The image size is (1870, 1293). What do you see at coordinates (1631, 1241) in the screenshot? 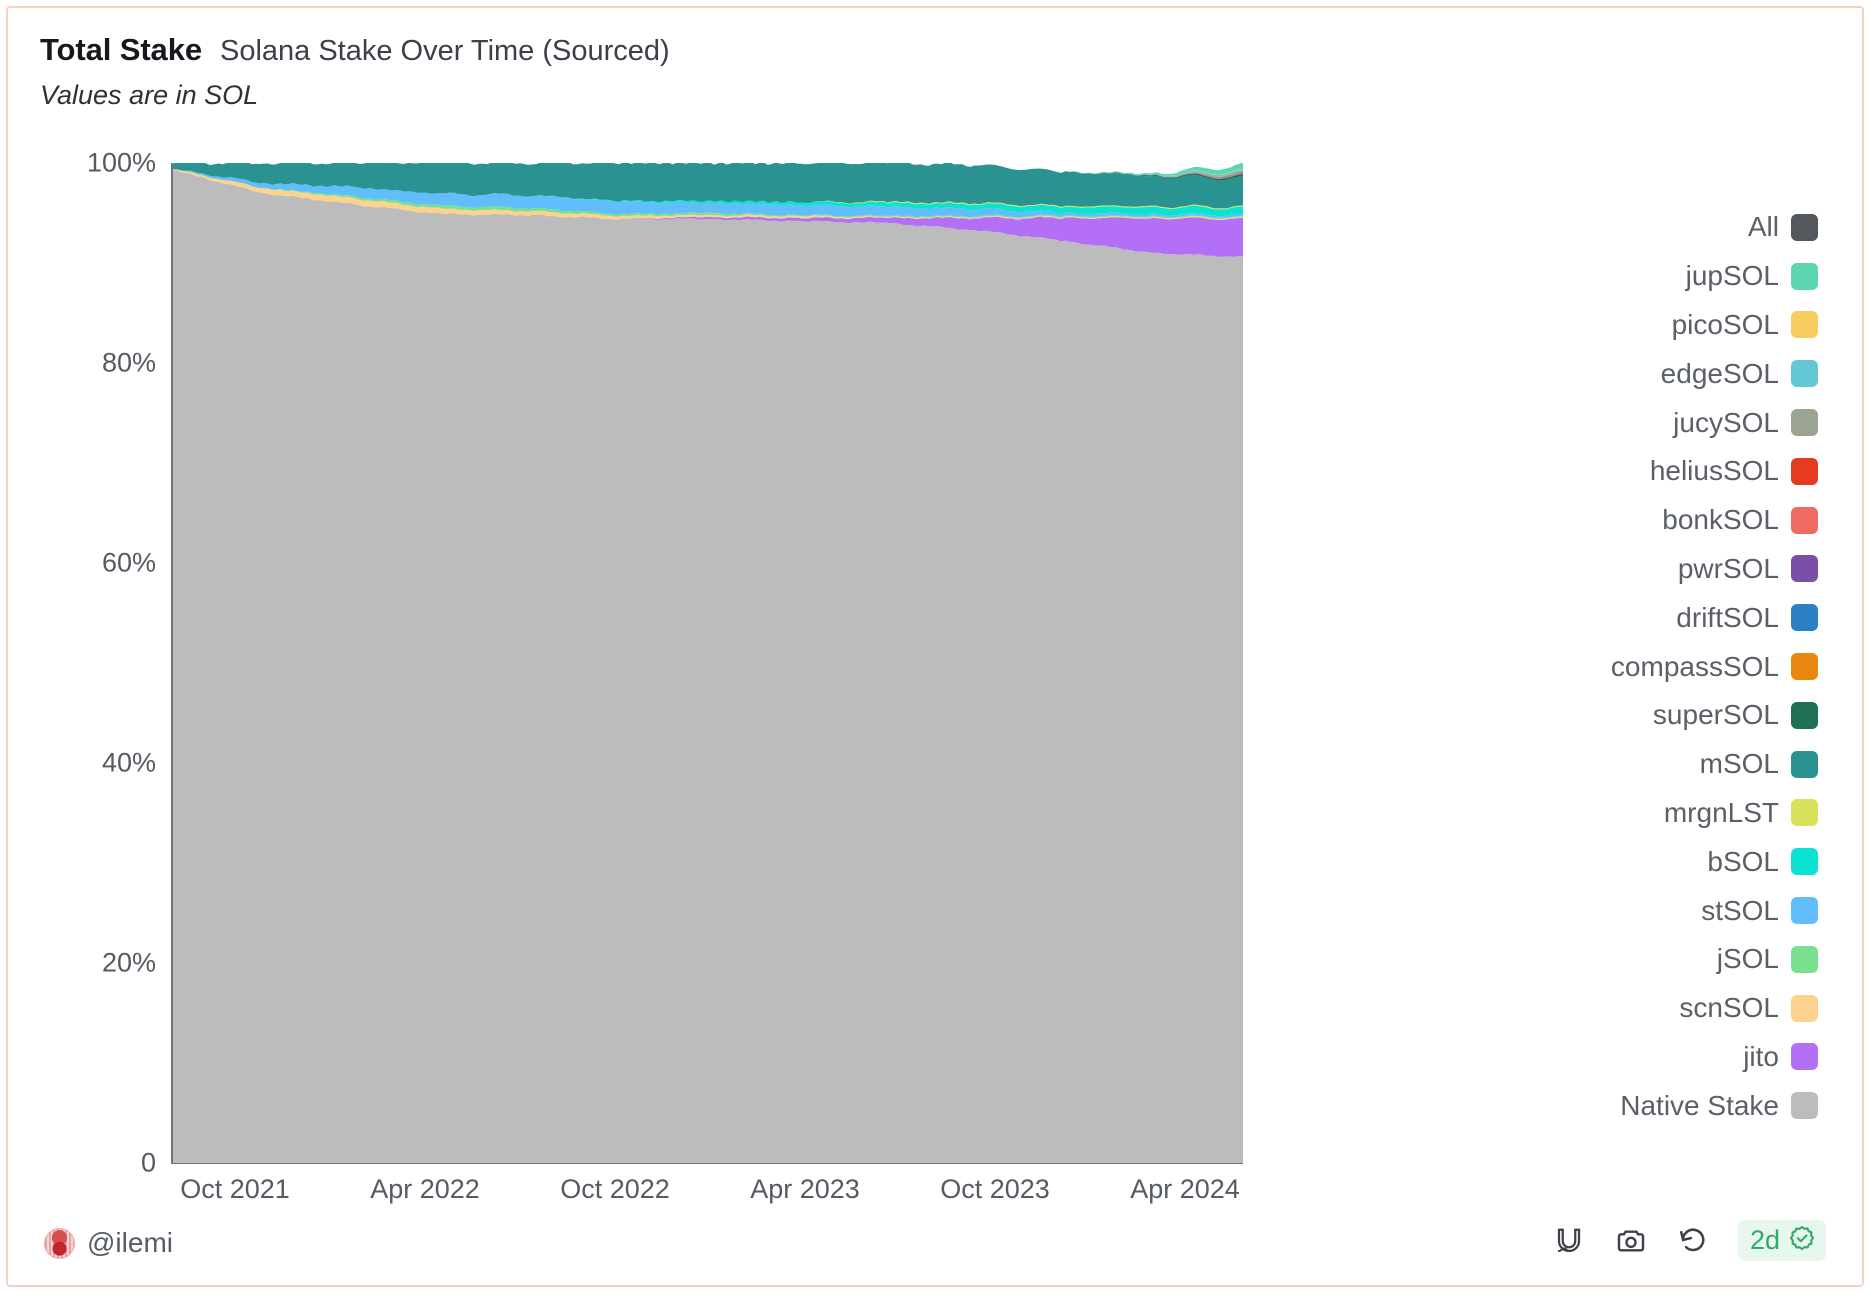
I see `camera-icon` at bounding box center [1631, 1241].